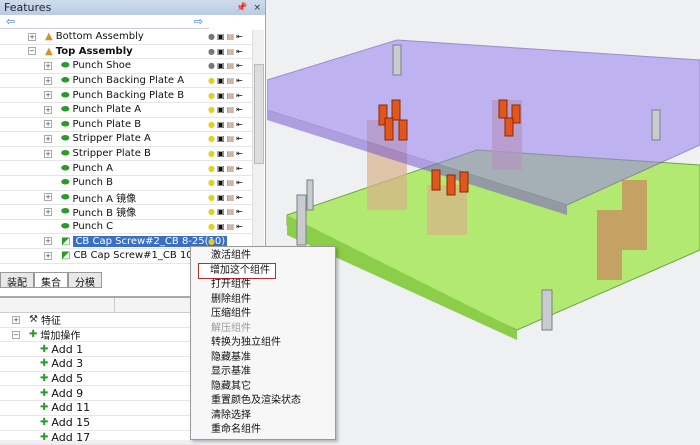  What do you see at coordinates (10, 21) in the screenshot?
I see `back-arrow-icon: ⇦` at bounding box center [10, 21].